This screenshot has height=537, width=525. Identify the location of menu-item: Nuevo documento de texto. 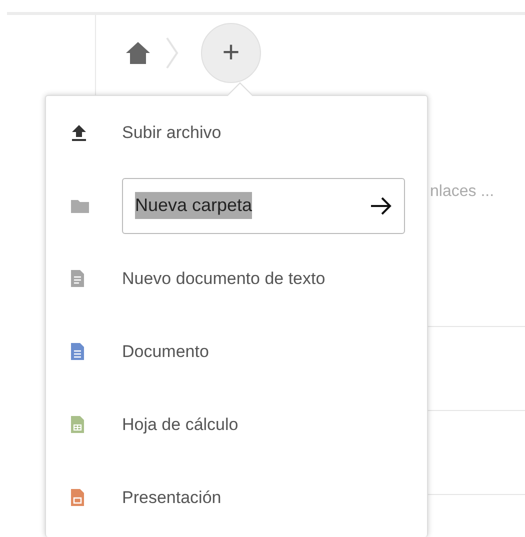
(224, 279).